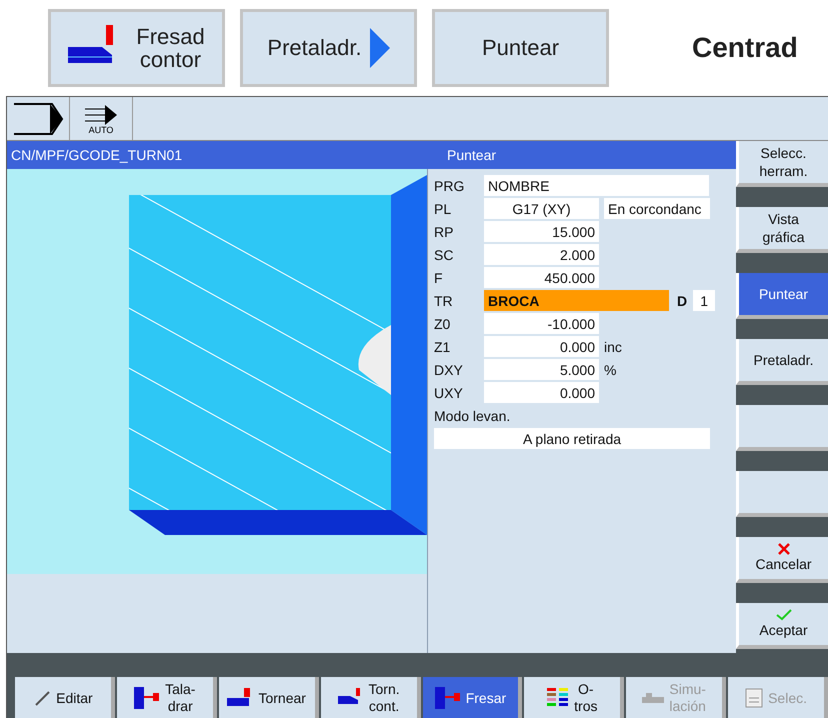 The width and height of the screenshot is (828, 718). What do you see at coordinates (444, 232) in the screenshot?
I see `param-label: RP` at bounding box center [444, 232].